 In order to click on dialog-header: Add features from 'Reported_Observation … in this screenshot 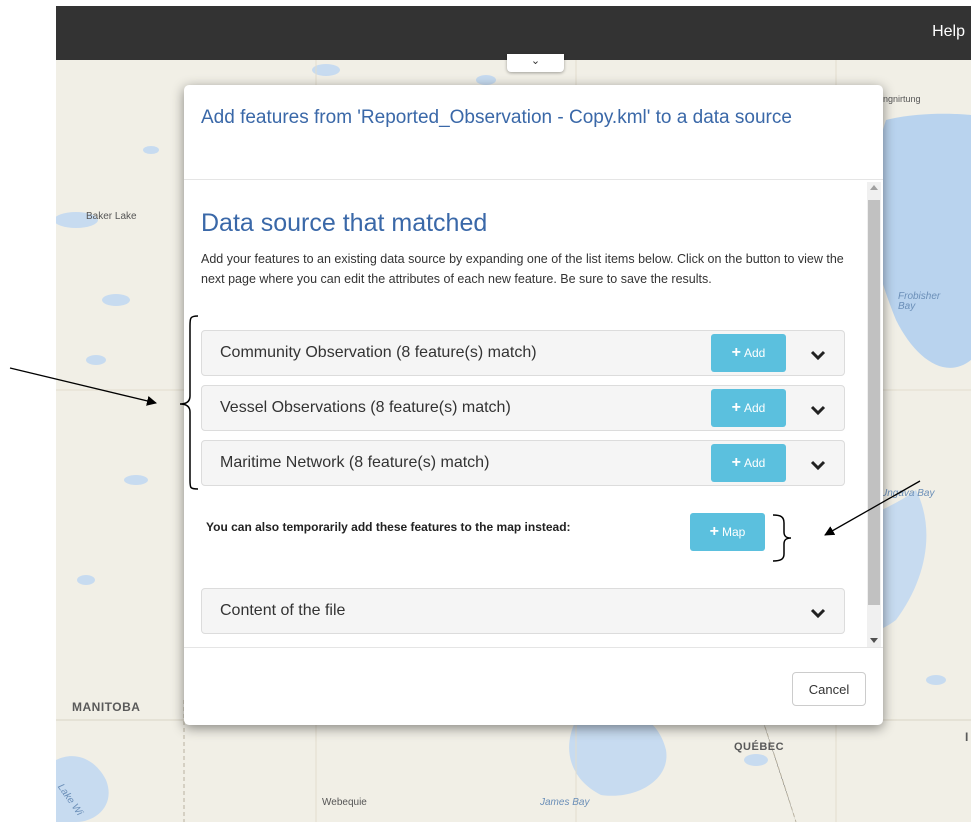, I will do `click(533, 132)`.